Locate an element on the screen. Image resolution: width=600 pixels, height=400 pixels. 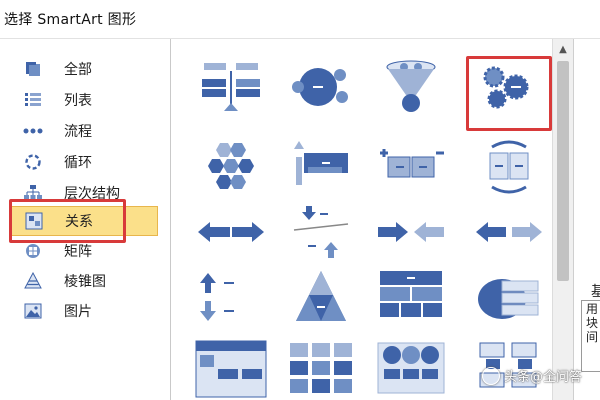
category-hierarchy: 层次结构 is located at coordinates (85, 193).